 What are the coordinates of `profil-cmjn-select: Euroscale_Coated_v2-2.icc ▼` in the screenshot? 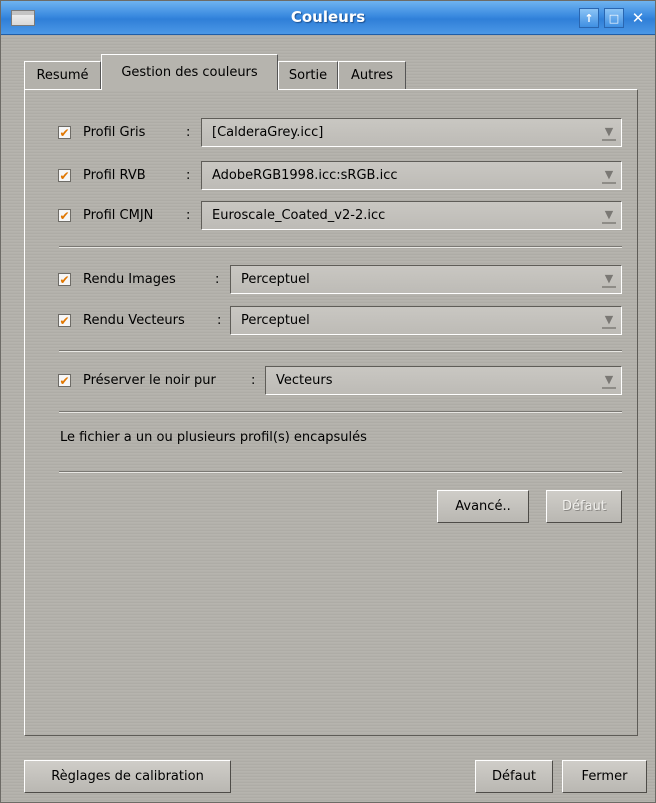 It's located at (411, 215).